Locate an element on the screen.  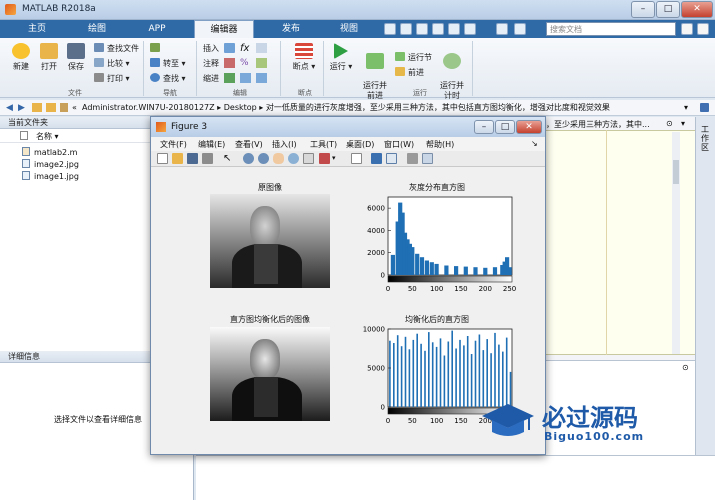
file-item: image2.jpg is located at coordinates (50, 164).